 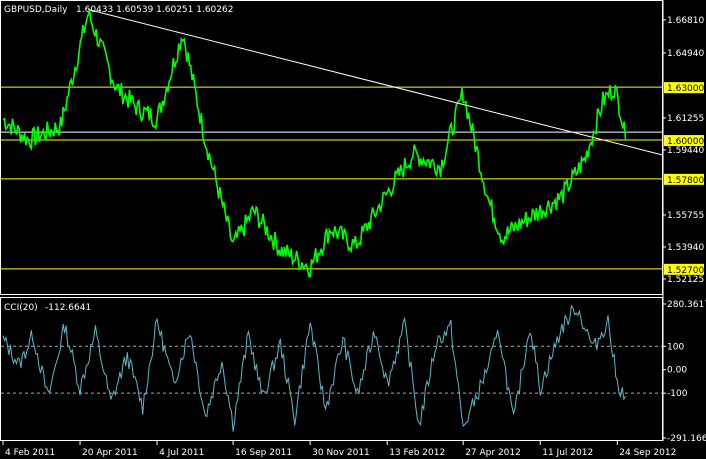 I want to click on cci-axis-tick-label: 280.3617, so click(x=686, y=305).